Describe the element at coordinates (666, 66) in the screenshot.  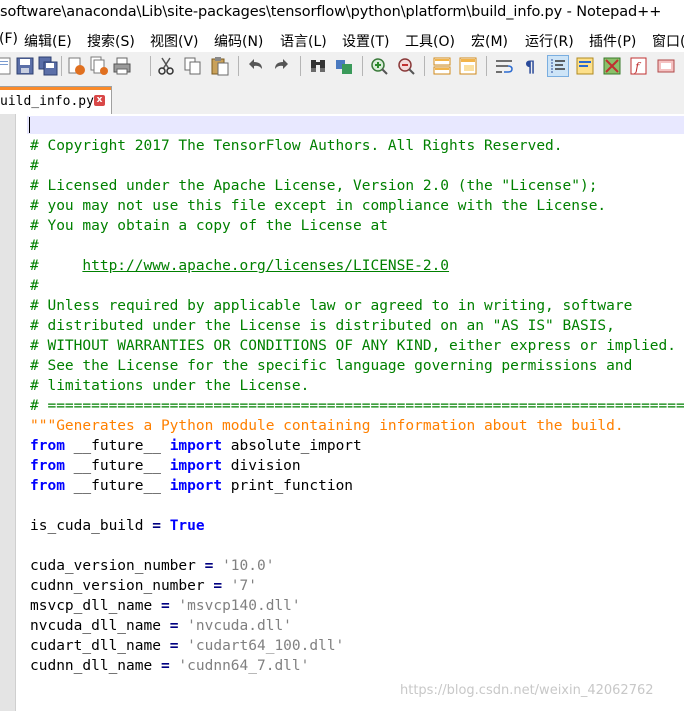
I see `monitor-icon` at that location.